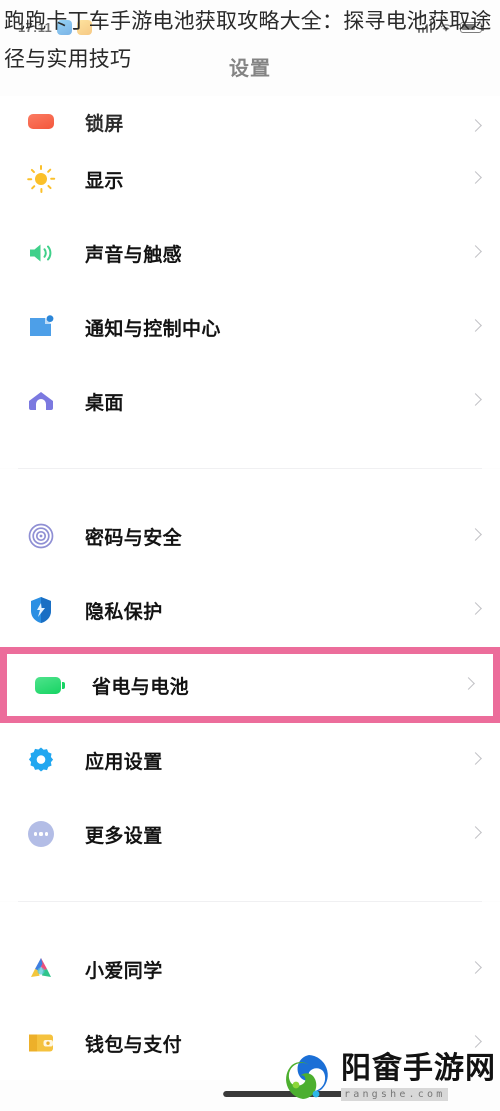  What do you see at coordinates (307, 1077) in the screenshot?
I see `watermark-logo-icon` at bounding box center [307, 1077].